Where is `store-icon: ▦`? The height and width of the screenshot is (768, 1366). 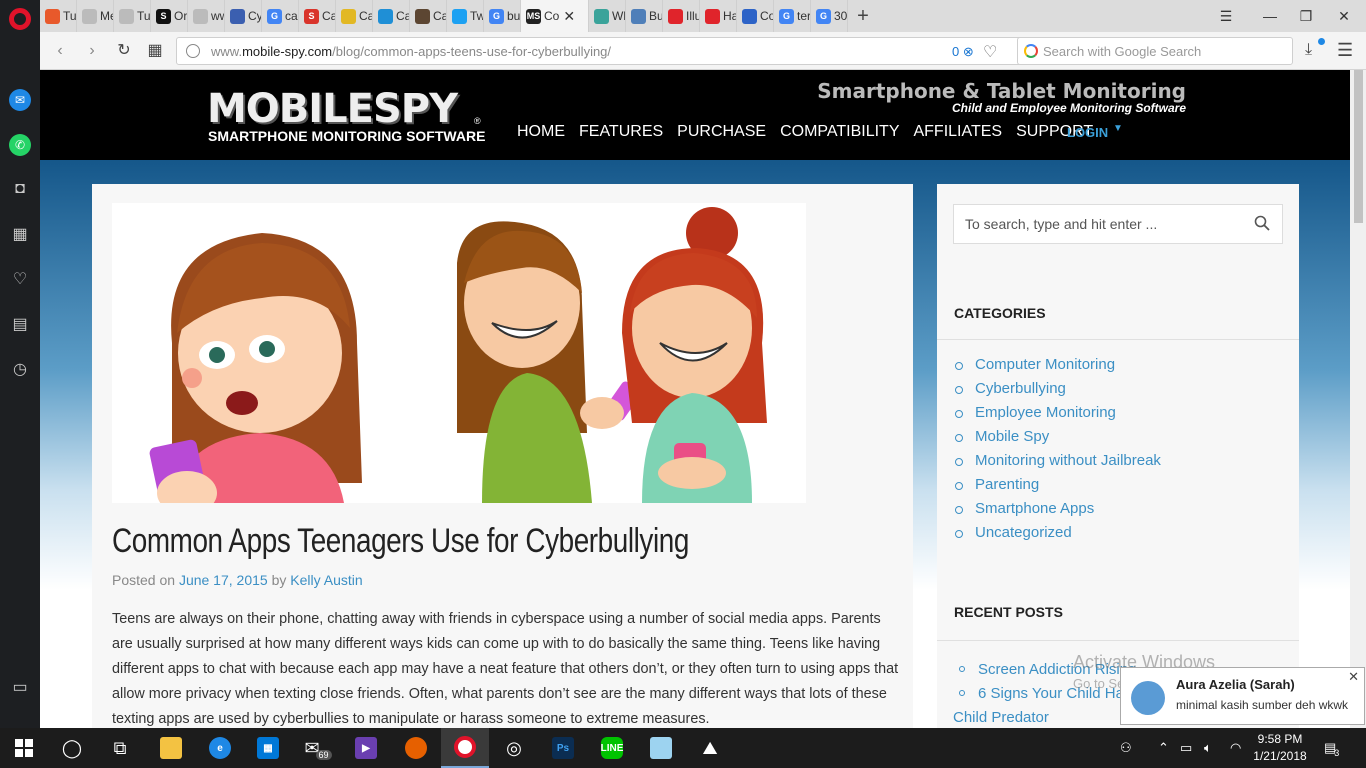 store-icon: ▦ is located at coordinates (268, 748).